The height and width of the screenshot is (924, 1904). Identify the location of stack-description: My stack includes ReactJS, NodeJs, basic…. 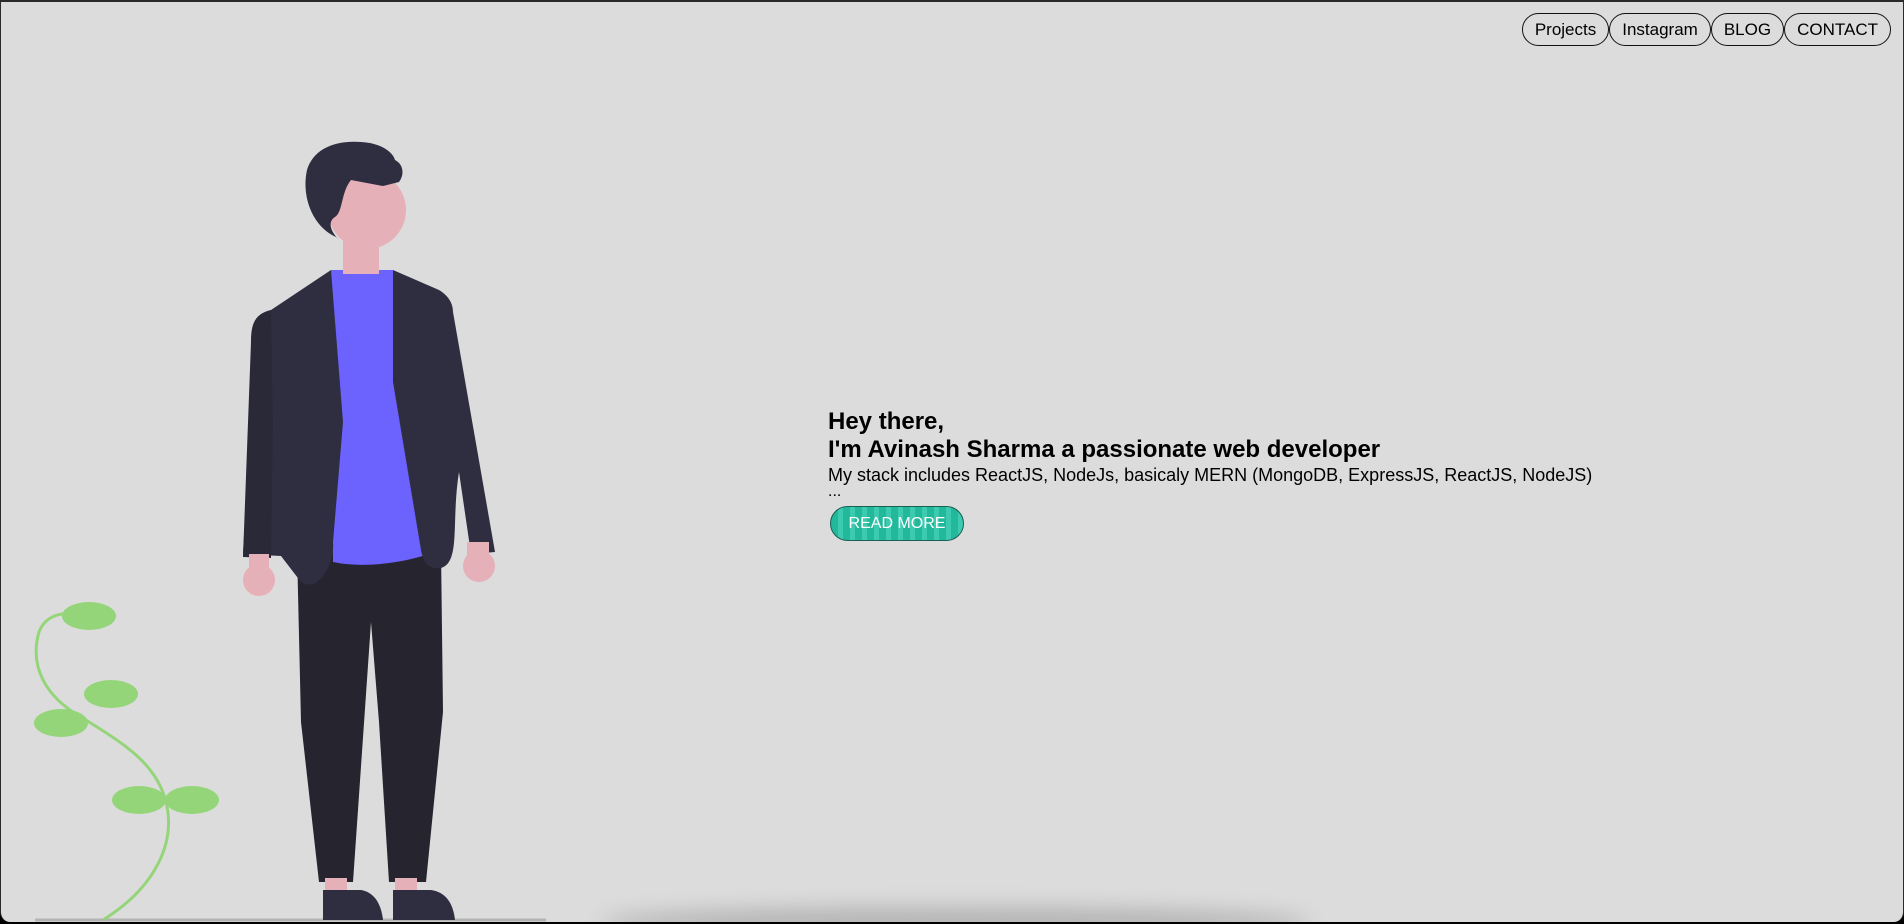
(1210, 475).